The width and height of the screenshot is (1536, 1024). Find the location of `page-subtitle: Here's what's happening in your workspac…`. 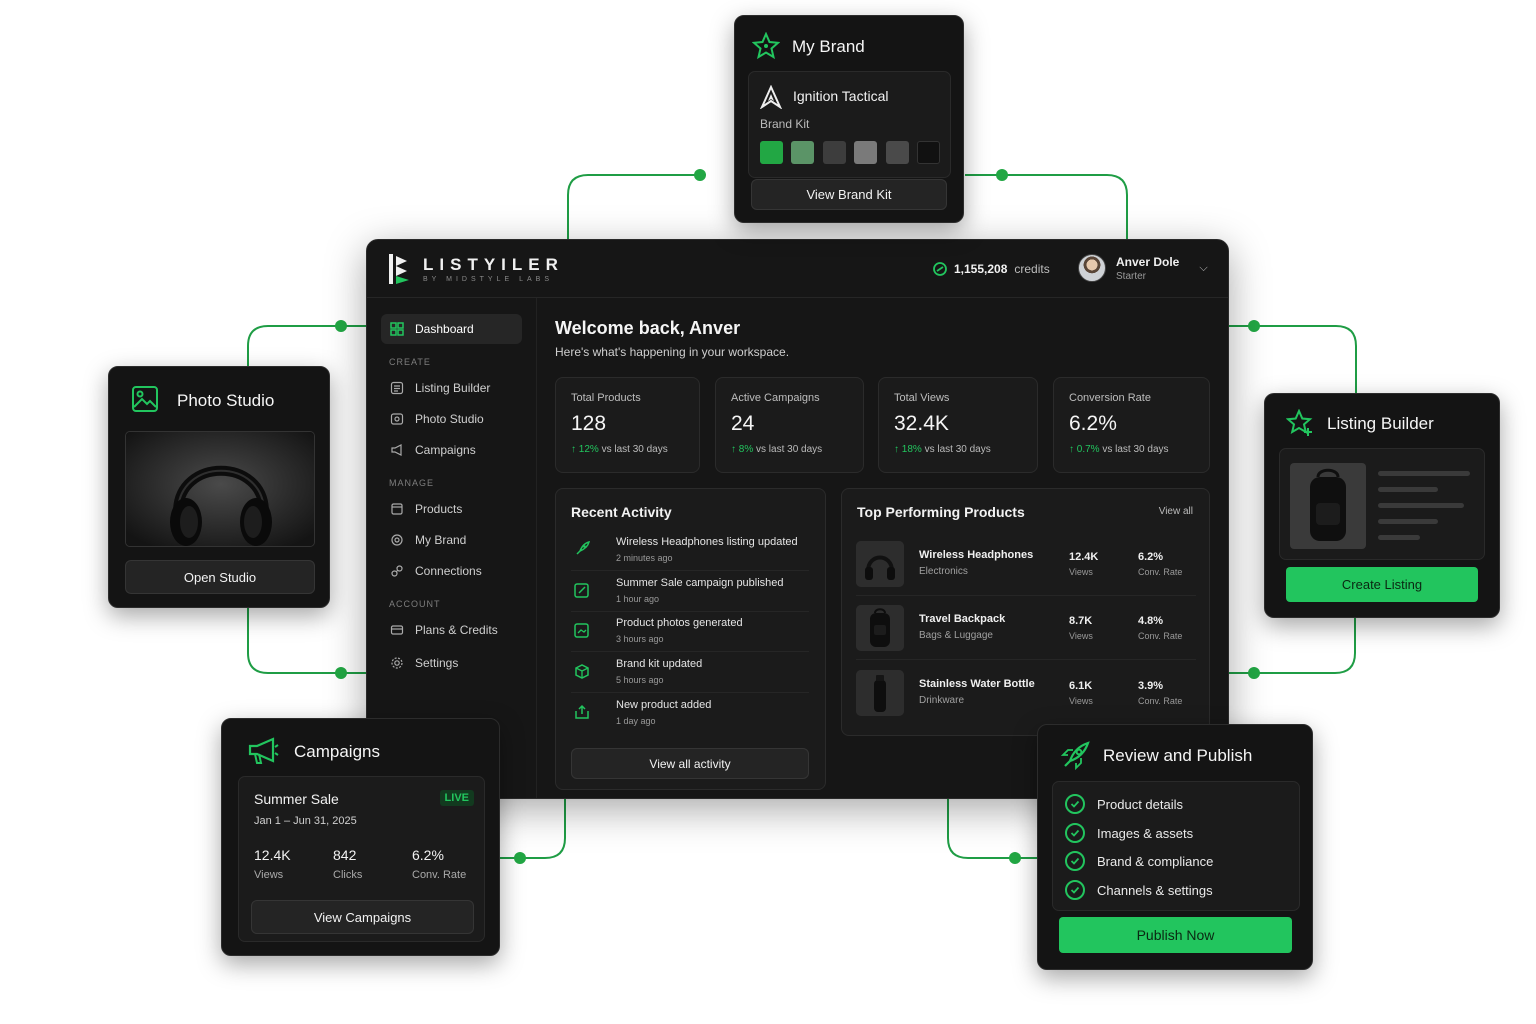

page-subtitle: Here's what's happening in your workspac… is located at coordinates (672, 352).